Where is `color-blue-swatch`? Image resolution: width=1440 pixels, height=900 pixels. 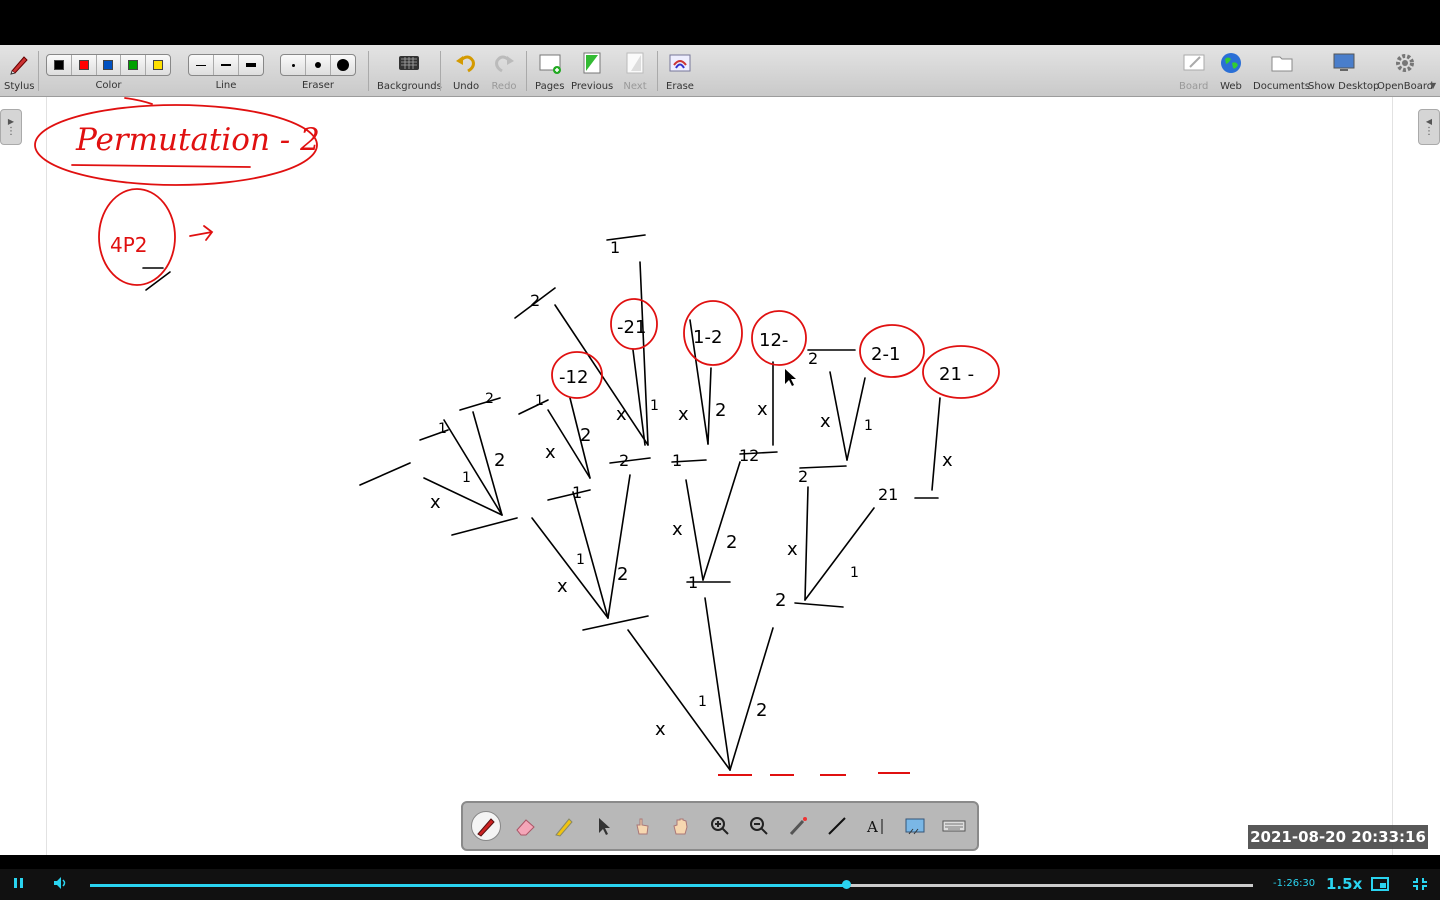 color-blue-swatch is located at coordinates (109, 65).